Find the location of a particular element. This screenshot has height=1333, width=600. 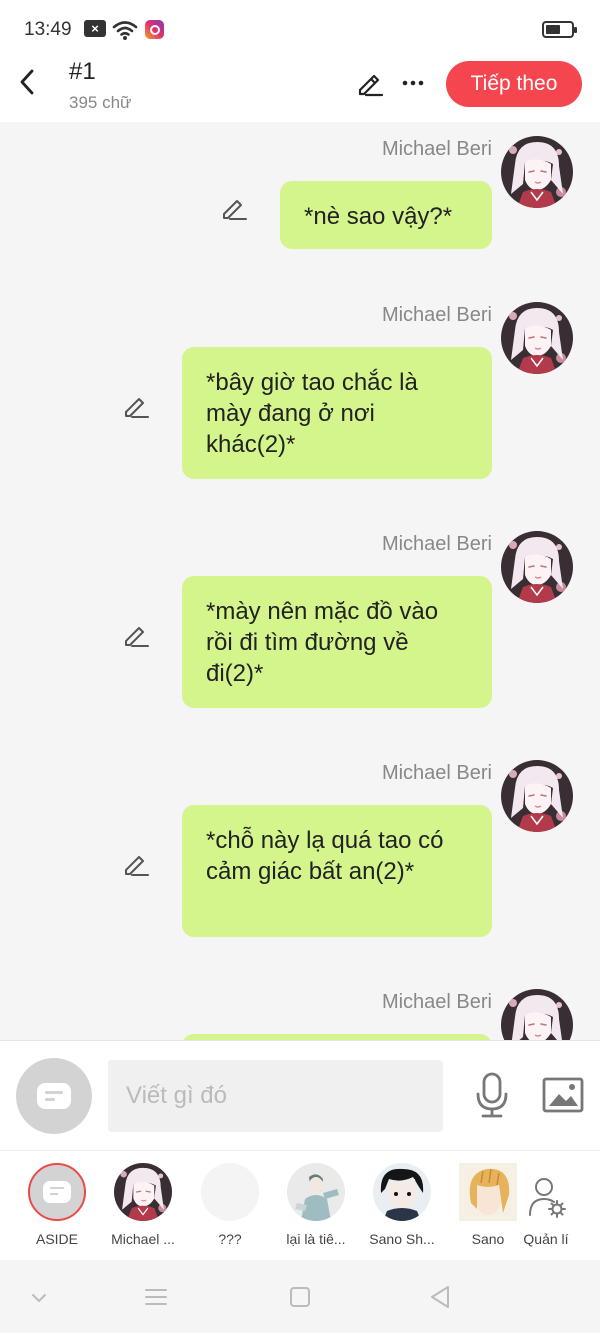

message-input-bar is located at coordinates (300, 1095).